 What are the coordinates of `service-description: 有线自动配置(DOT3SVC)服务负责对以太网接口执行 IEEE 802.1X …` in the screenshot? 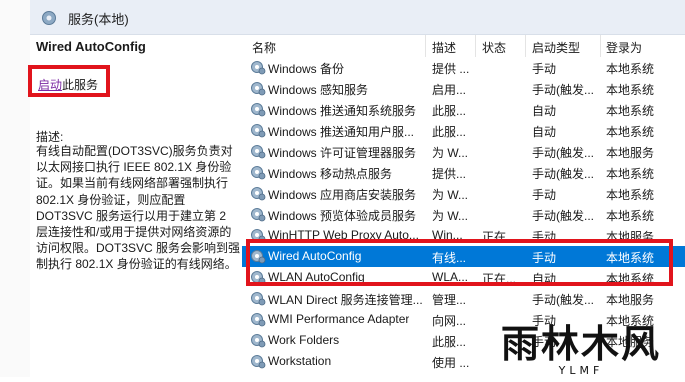 It's located at (138, 208).